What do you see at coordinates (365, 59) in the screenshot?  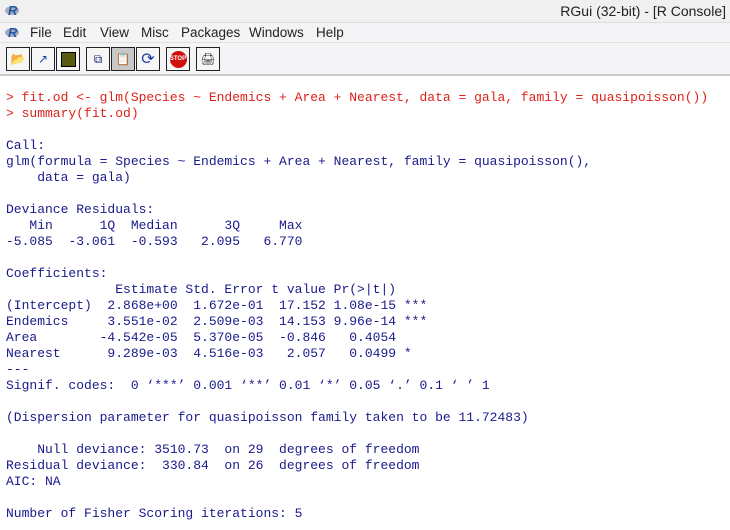 I see `toolbar: 📂 ↗ ⧉ 📋 ⟳ STOP 🖨` at bounding box center [365, 59].